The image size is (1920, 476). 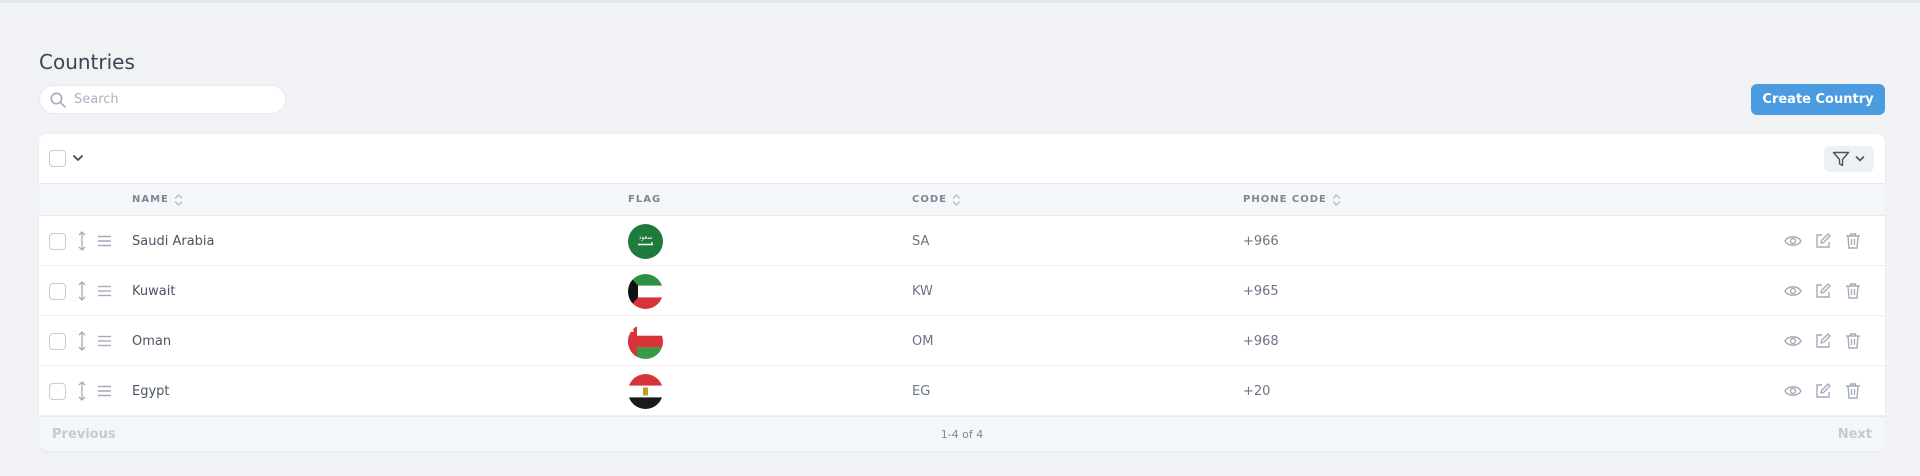 I want to click on column-label: FLAG, so click(x=645, y=199).